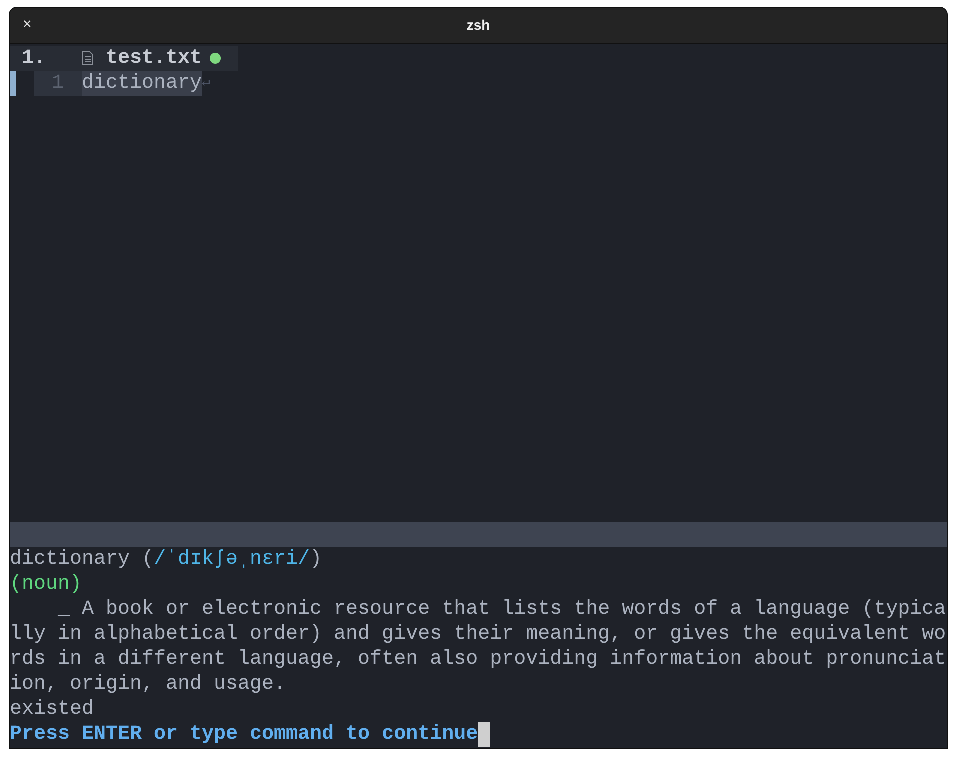 The height and width of the screenshot is (759, 957). What do you see at coordinates (316, 559) in the screenshot?
I see `closing-paren: )` at bounding box center [316, 559].